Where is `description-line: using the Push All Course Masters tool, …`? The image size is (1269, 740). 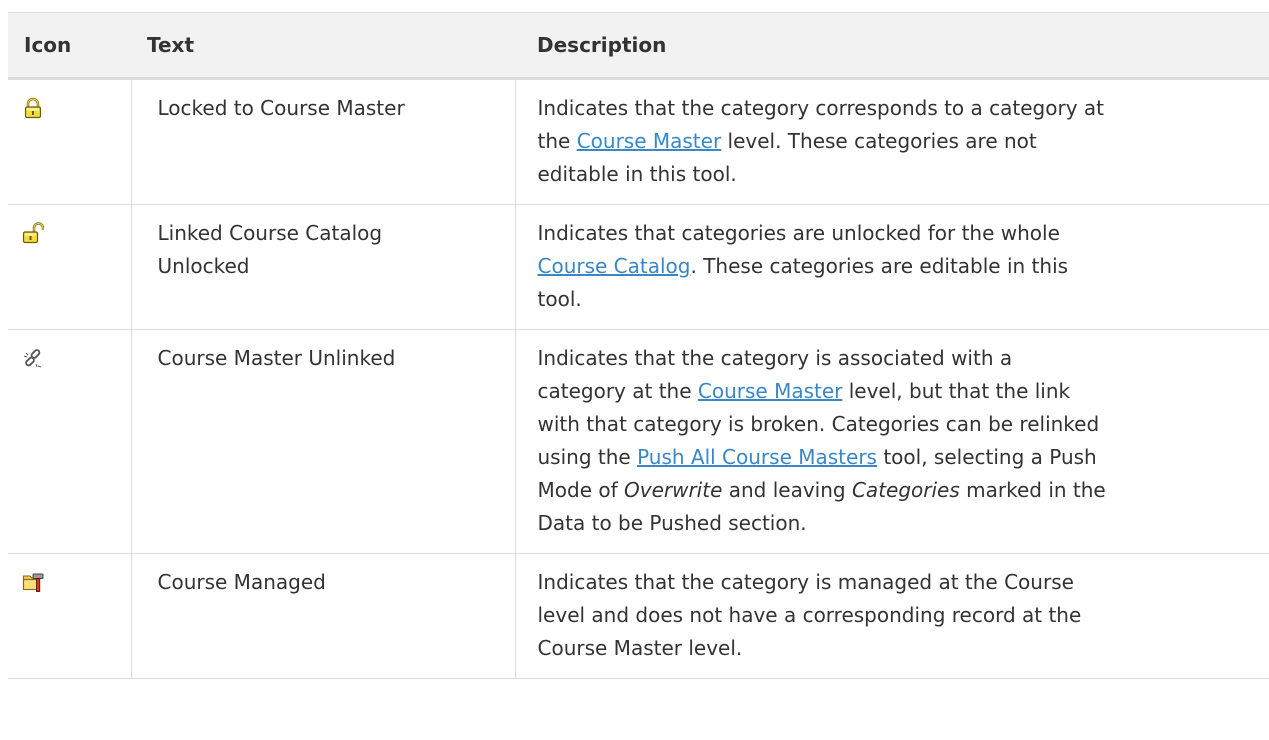 description-line: using the Push All Course Masters tool, … is located at coordinates (903, 457).